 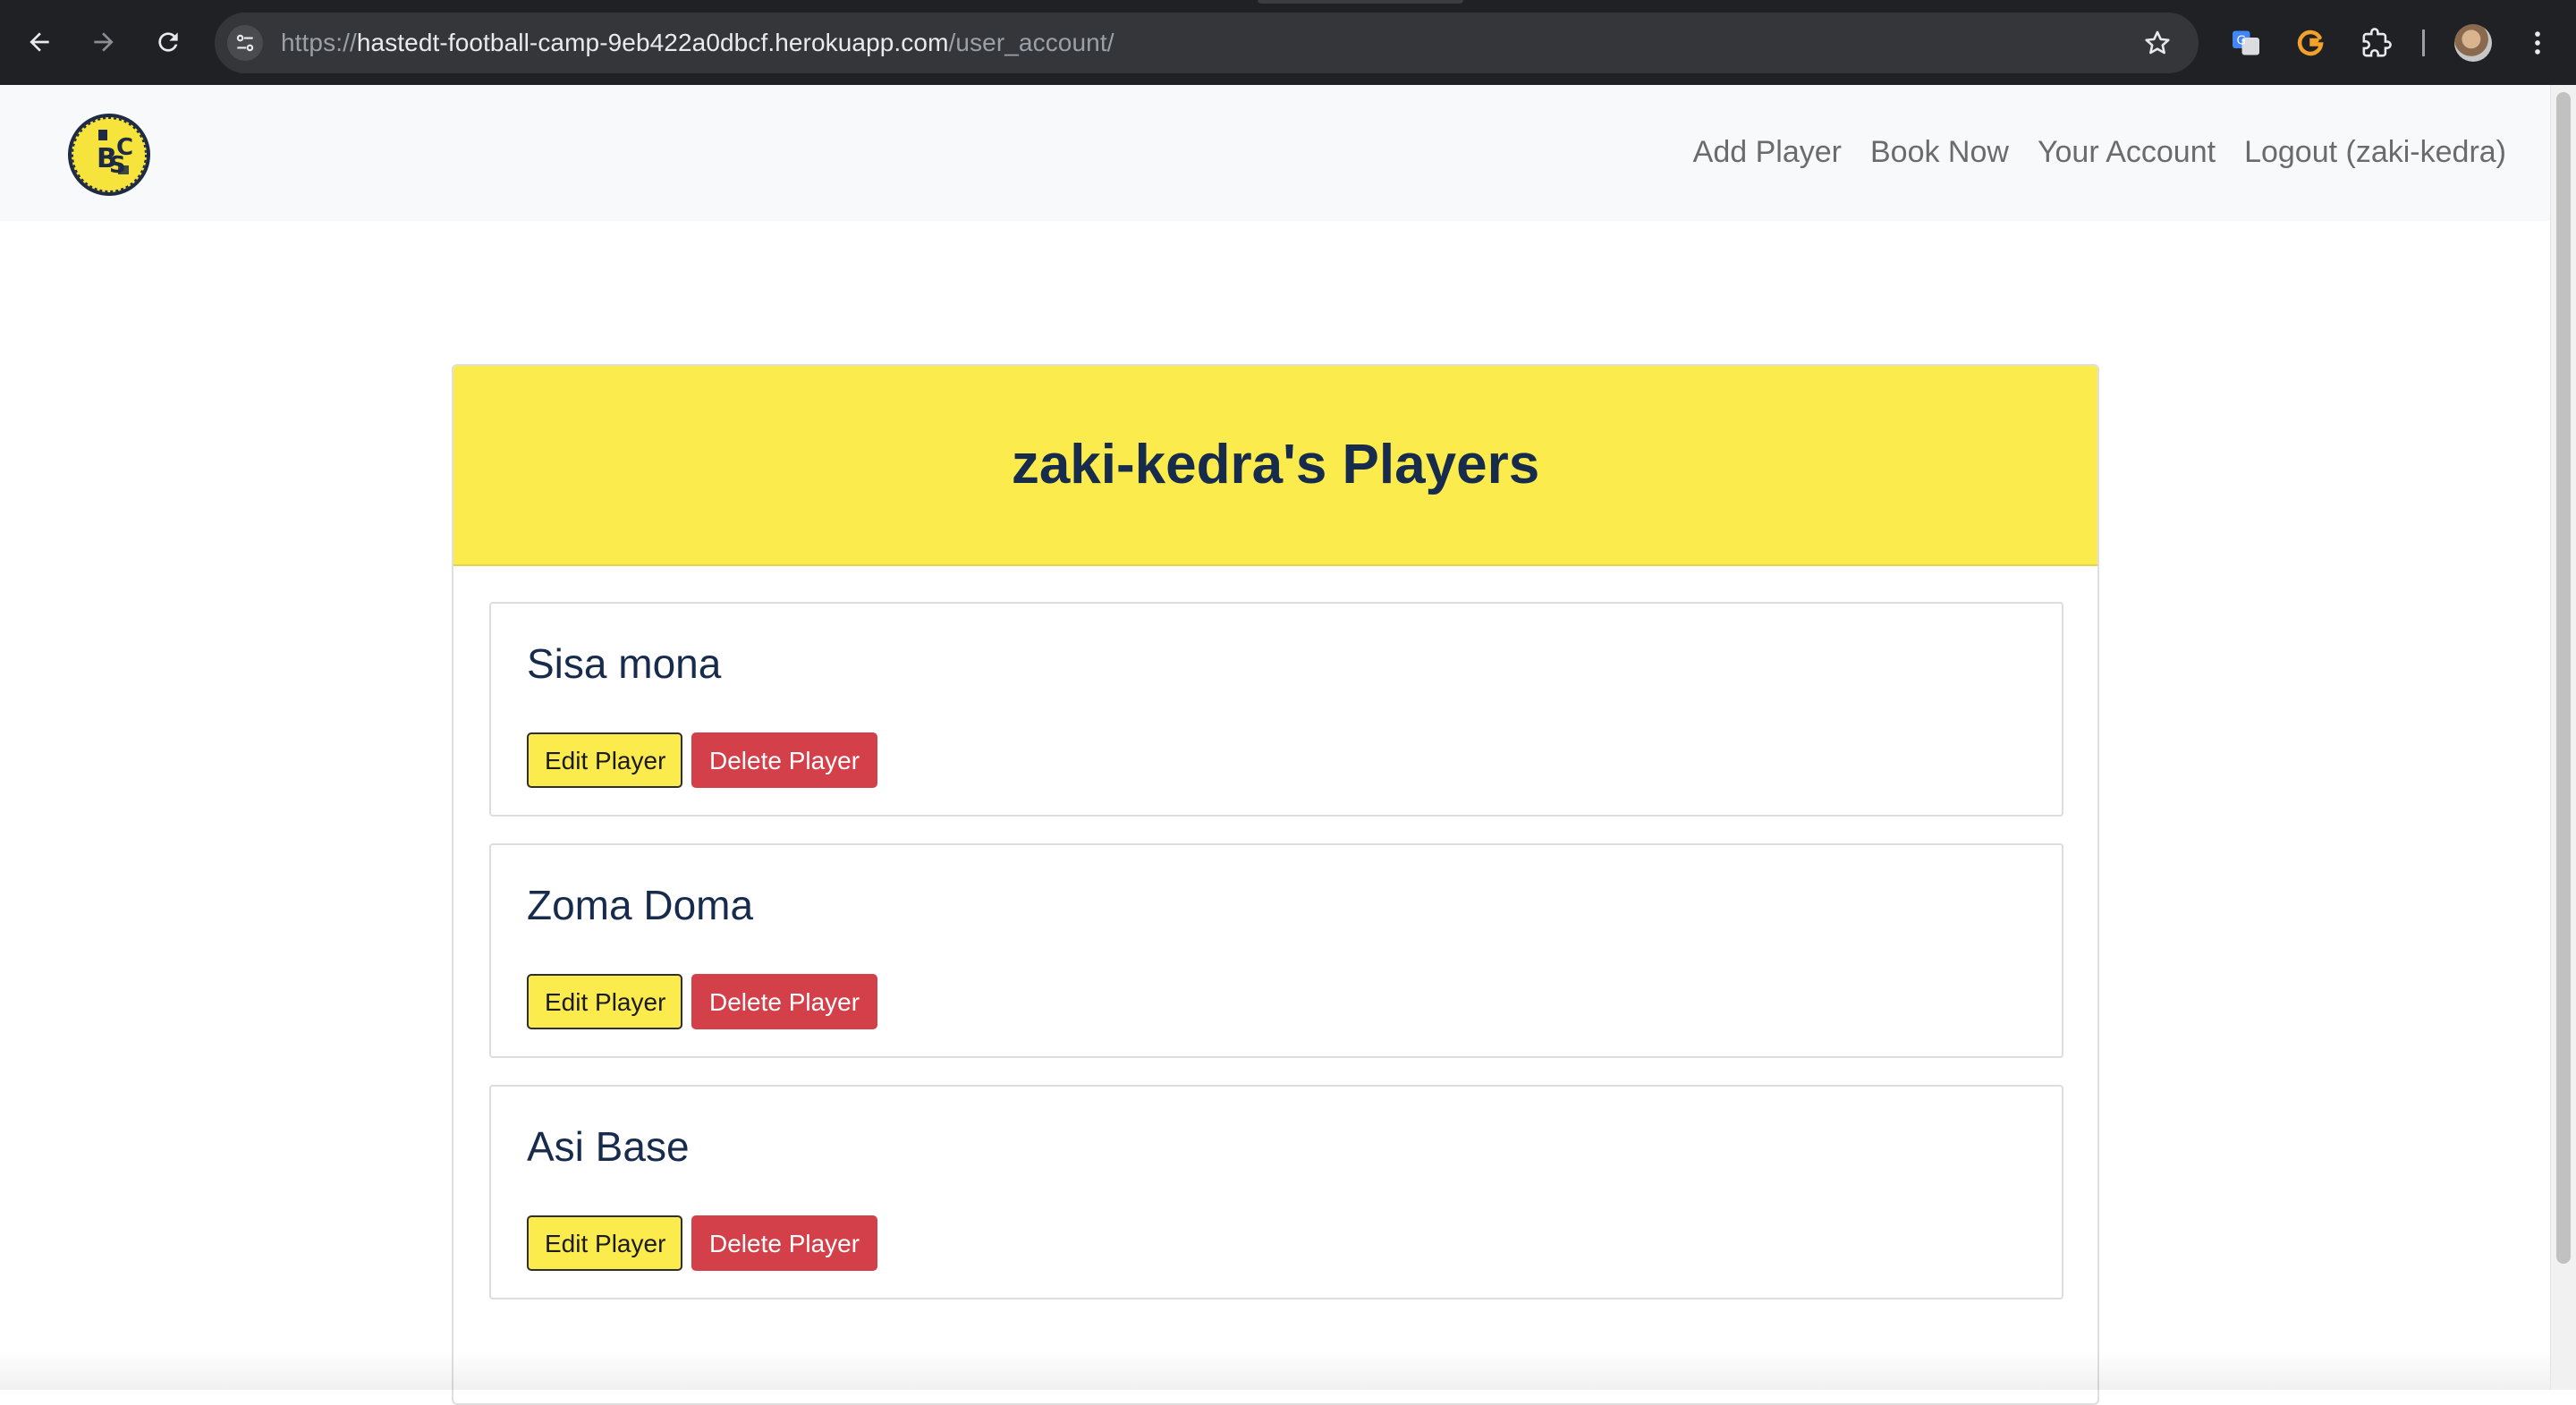 What do you see at coordinates (1276, 710) in the screenshot?
I see `player-card: Sisa mona Edit Player Delete Player` at bounding box center [1276, 710].